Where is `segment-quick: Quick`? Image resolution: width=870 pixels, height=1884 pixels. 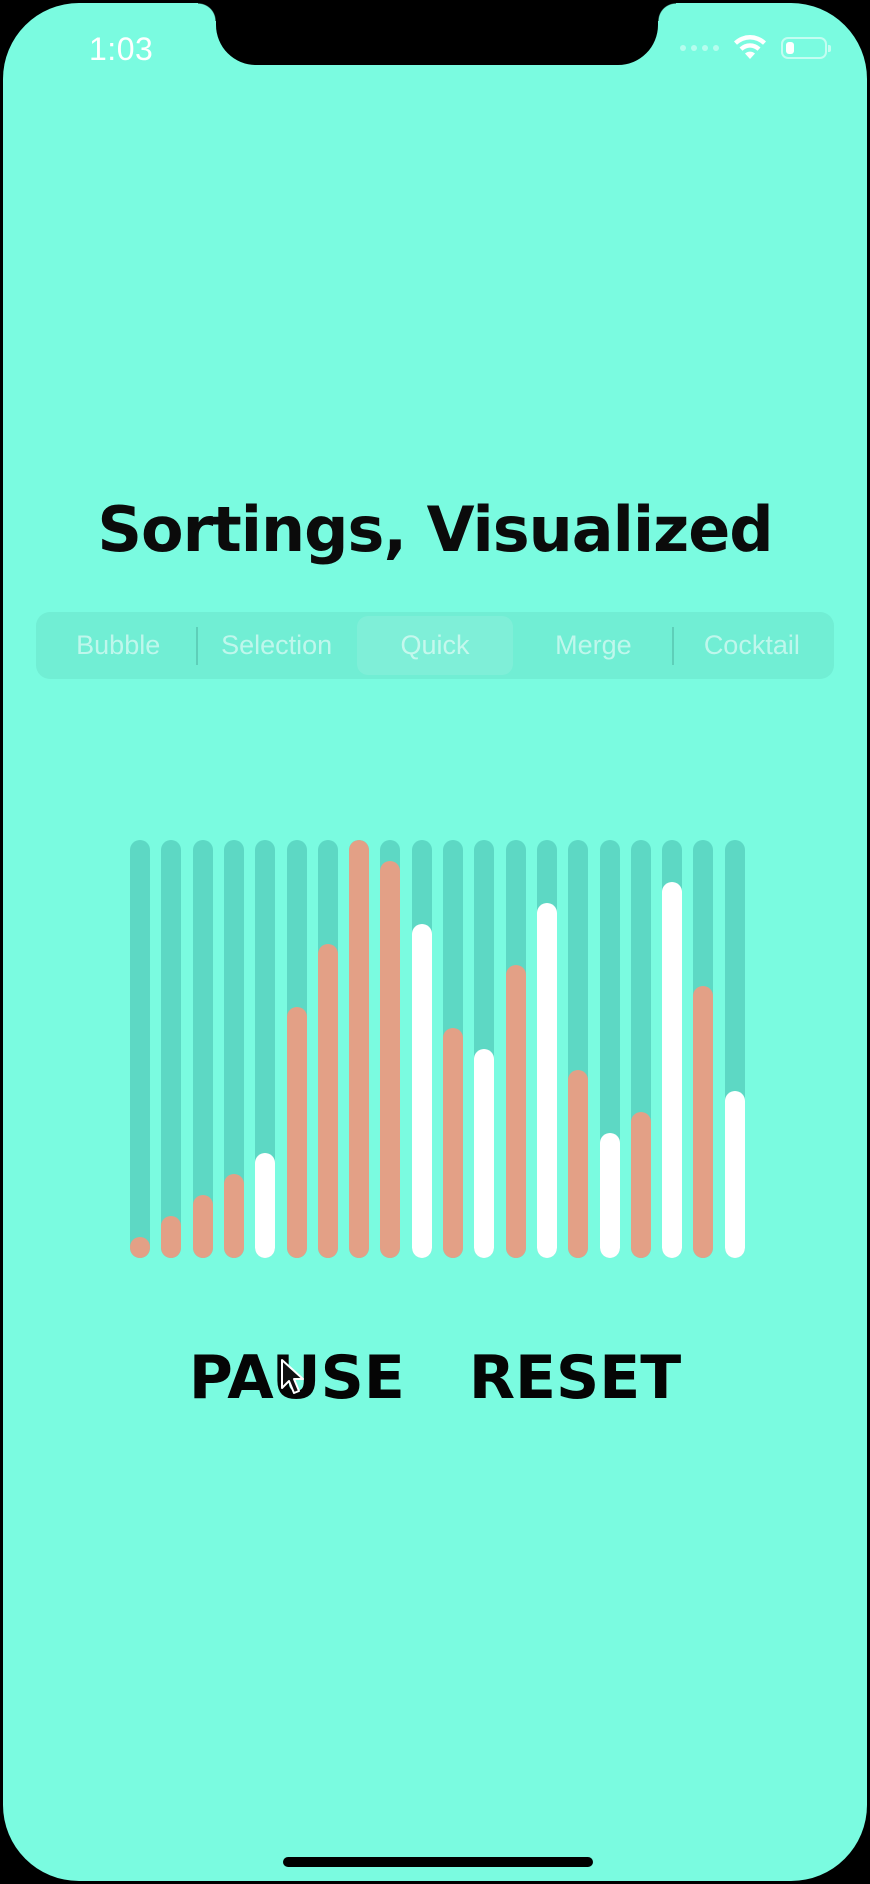 segment-quick: Quick is located at coordinates (435, 645).